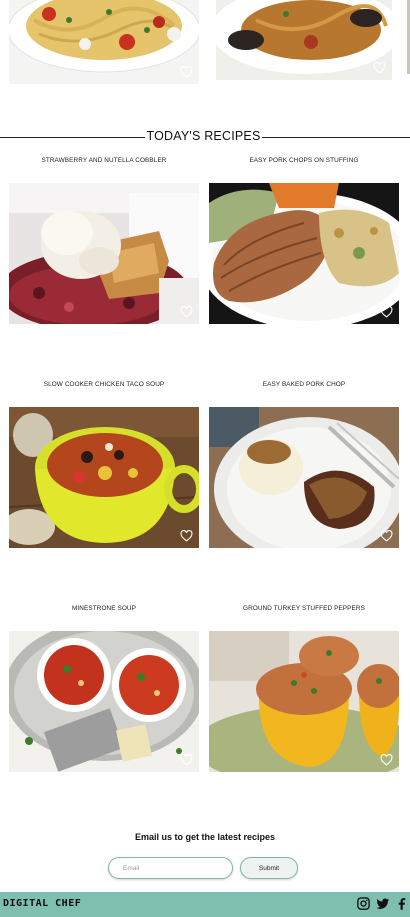 Image resolution: width=410 pixels, height=917 pixels. What do you see at coordinates (104, 160) in the screenshot?
I see `recipe-title: STRAWBERRY AND NUTELLA COBBLER` at bounding box center [104, 160].